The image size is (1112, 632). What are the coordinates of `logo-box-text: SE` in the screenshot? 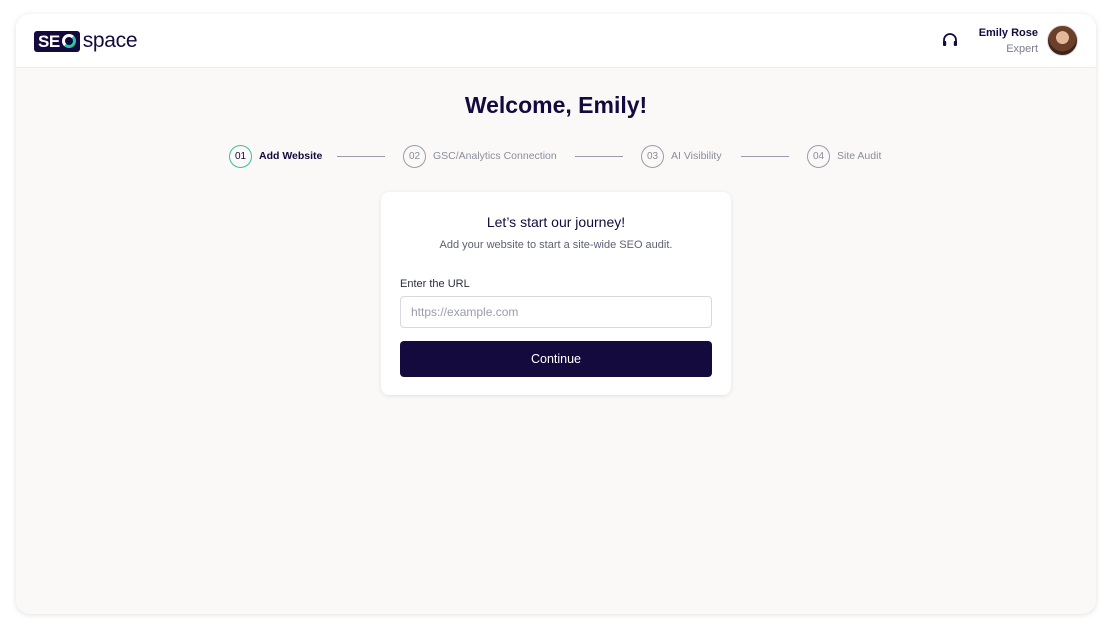 It's located at (49, 41).